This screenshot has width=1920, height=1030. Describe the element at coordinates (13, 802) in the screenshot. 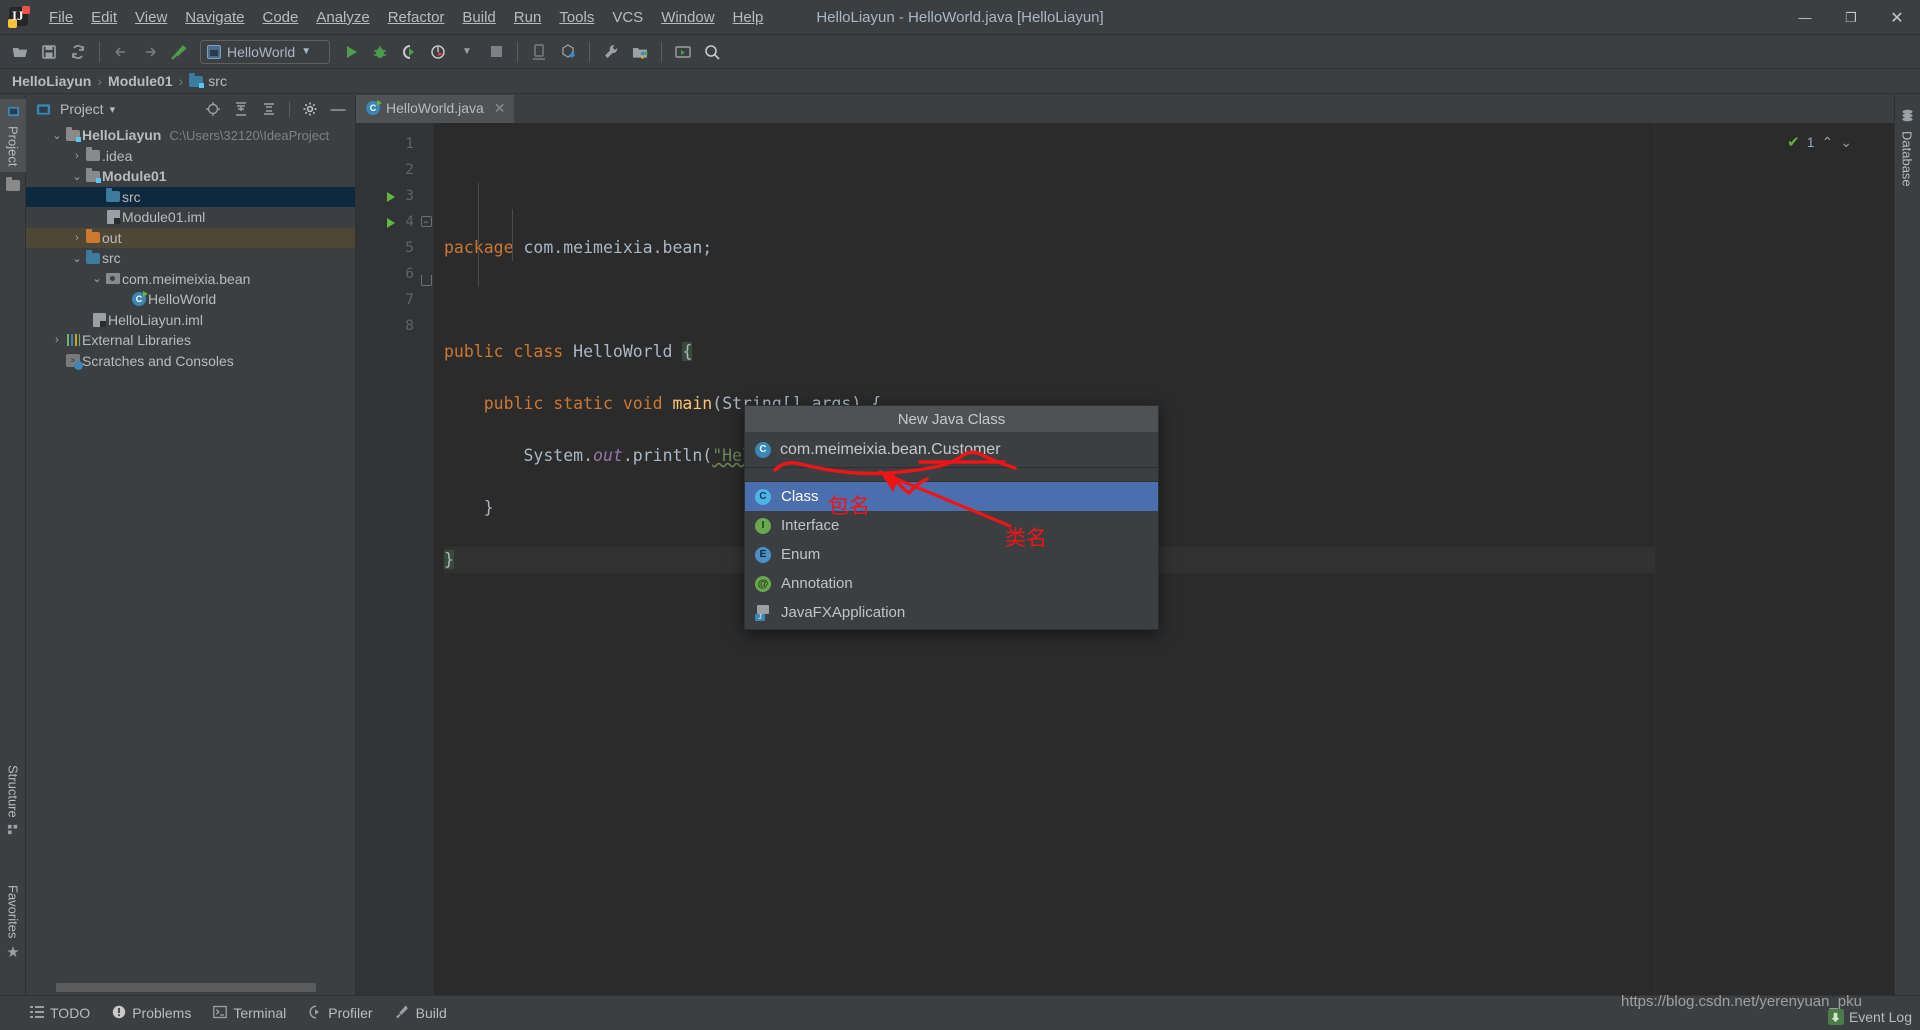

I see `sidebar-item-structure: Structure` at that location.